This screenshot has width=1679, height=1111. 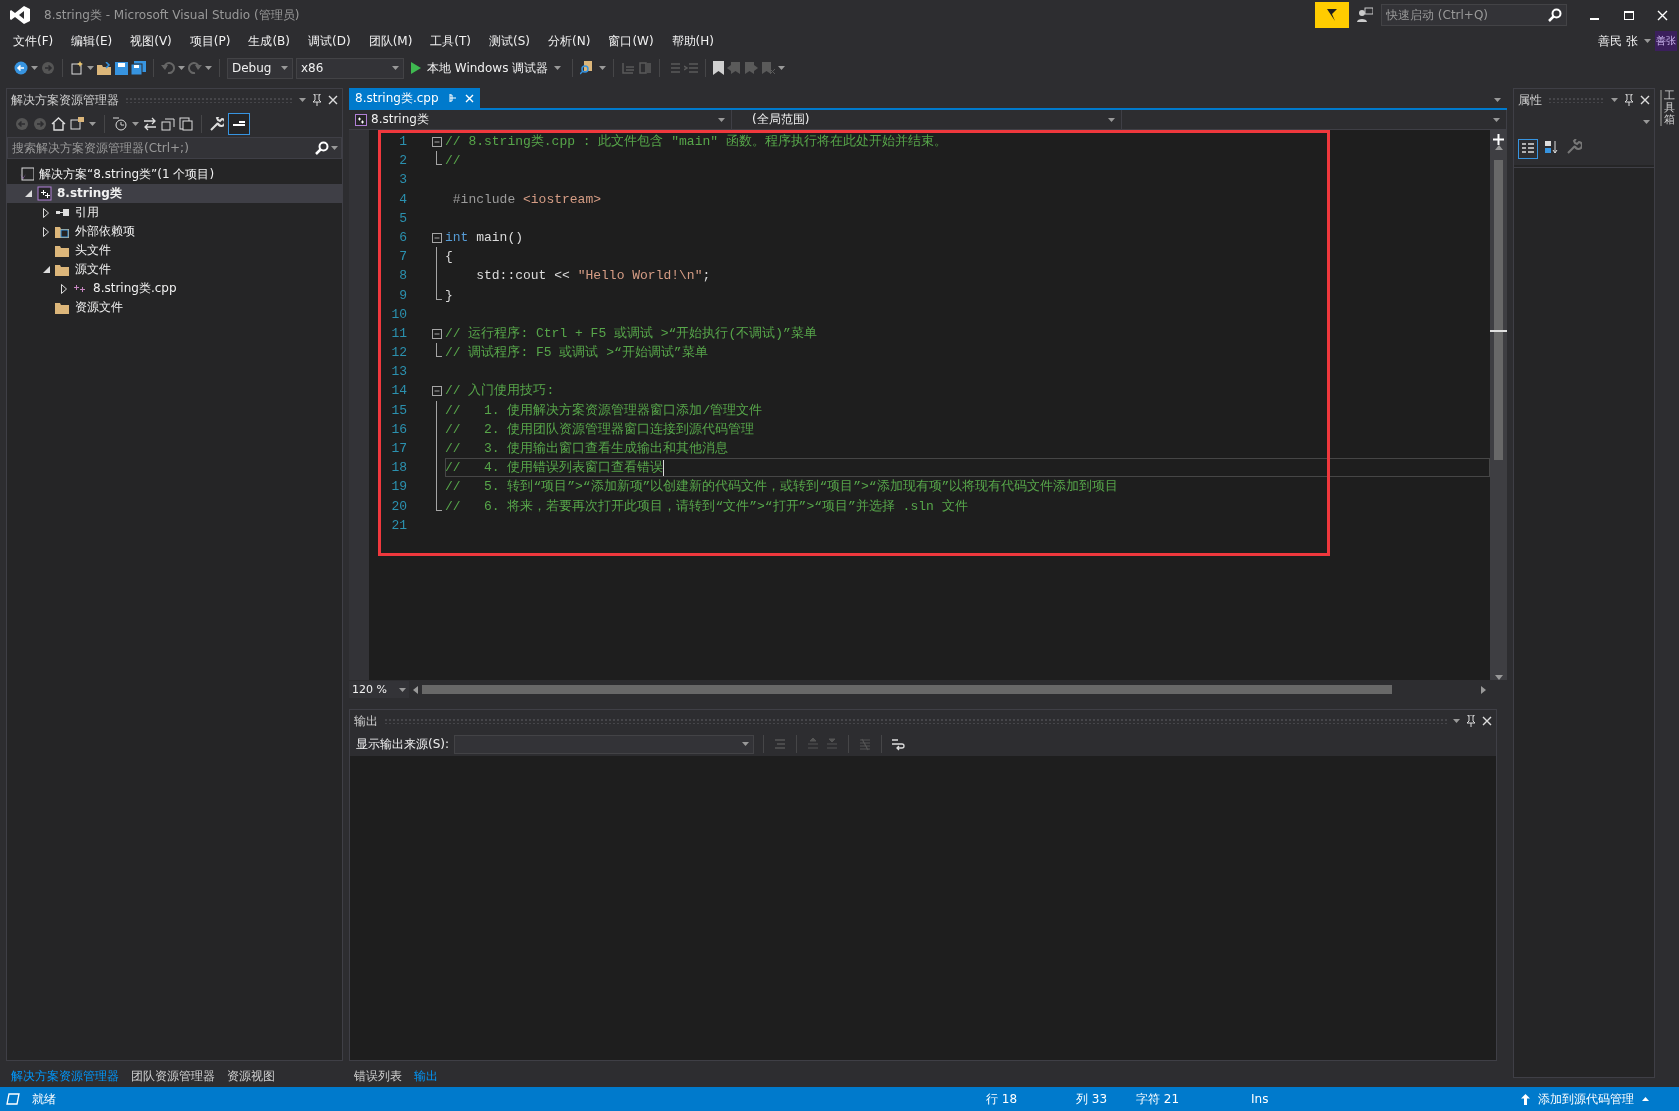 What do you see at coordinates (379, 689) in the screenshot?
I see `zoom-dropdown: 120 %` at bounding box center [379, 689].